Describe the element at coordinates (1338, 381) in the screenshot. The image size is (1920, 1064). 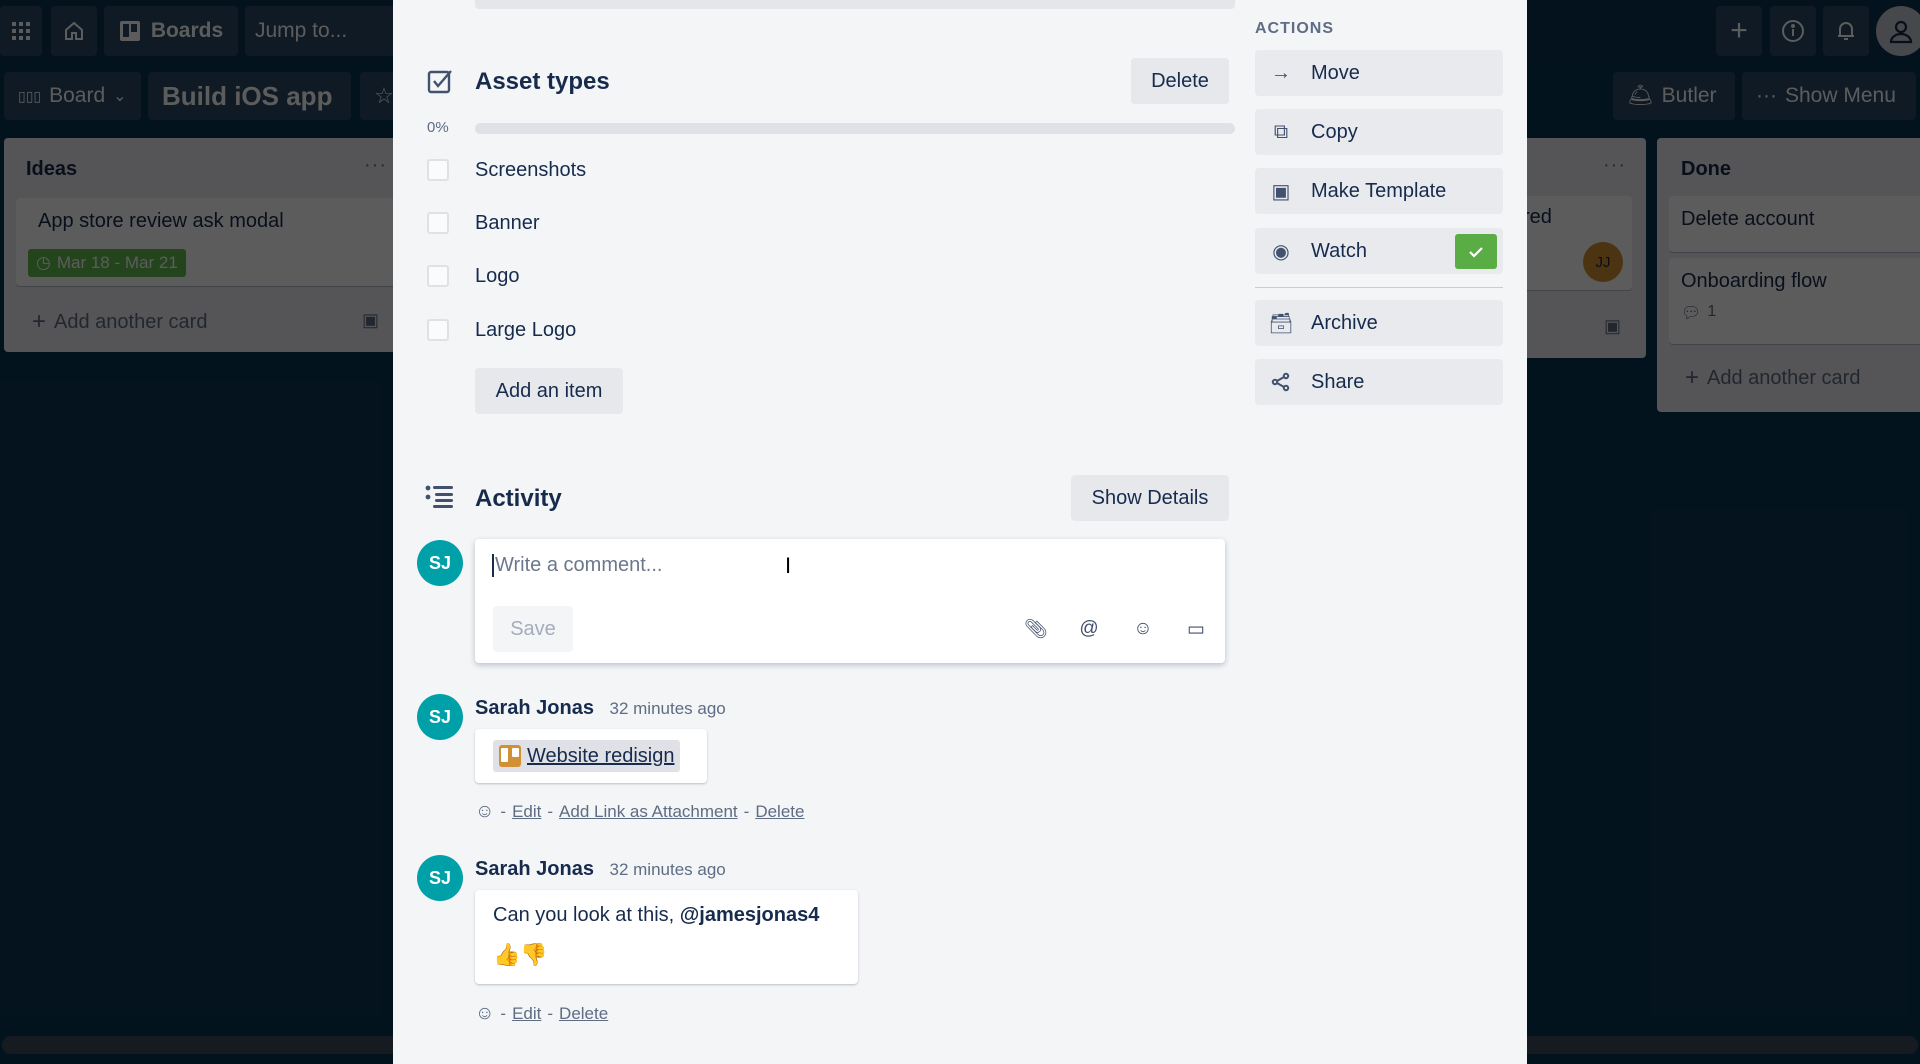
I see `action-label: Share` at that location.